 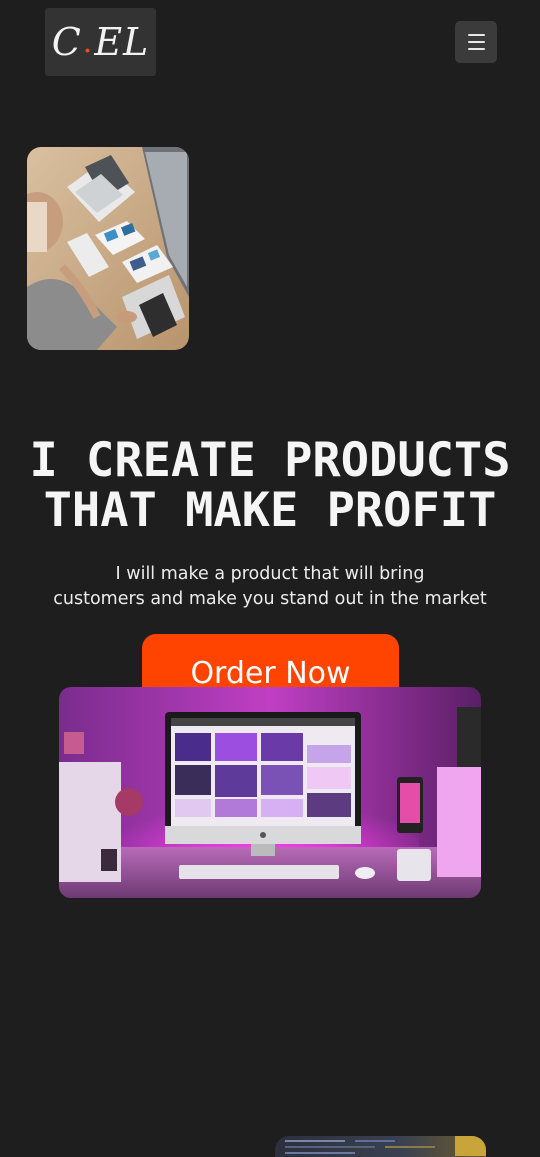 I want to click on hamburger-menu-icon, so click(x=476, y=35).